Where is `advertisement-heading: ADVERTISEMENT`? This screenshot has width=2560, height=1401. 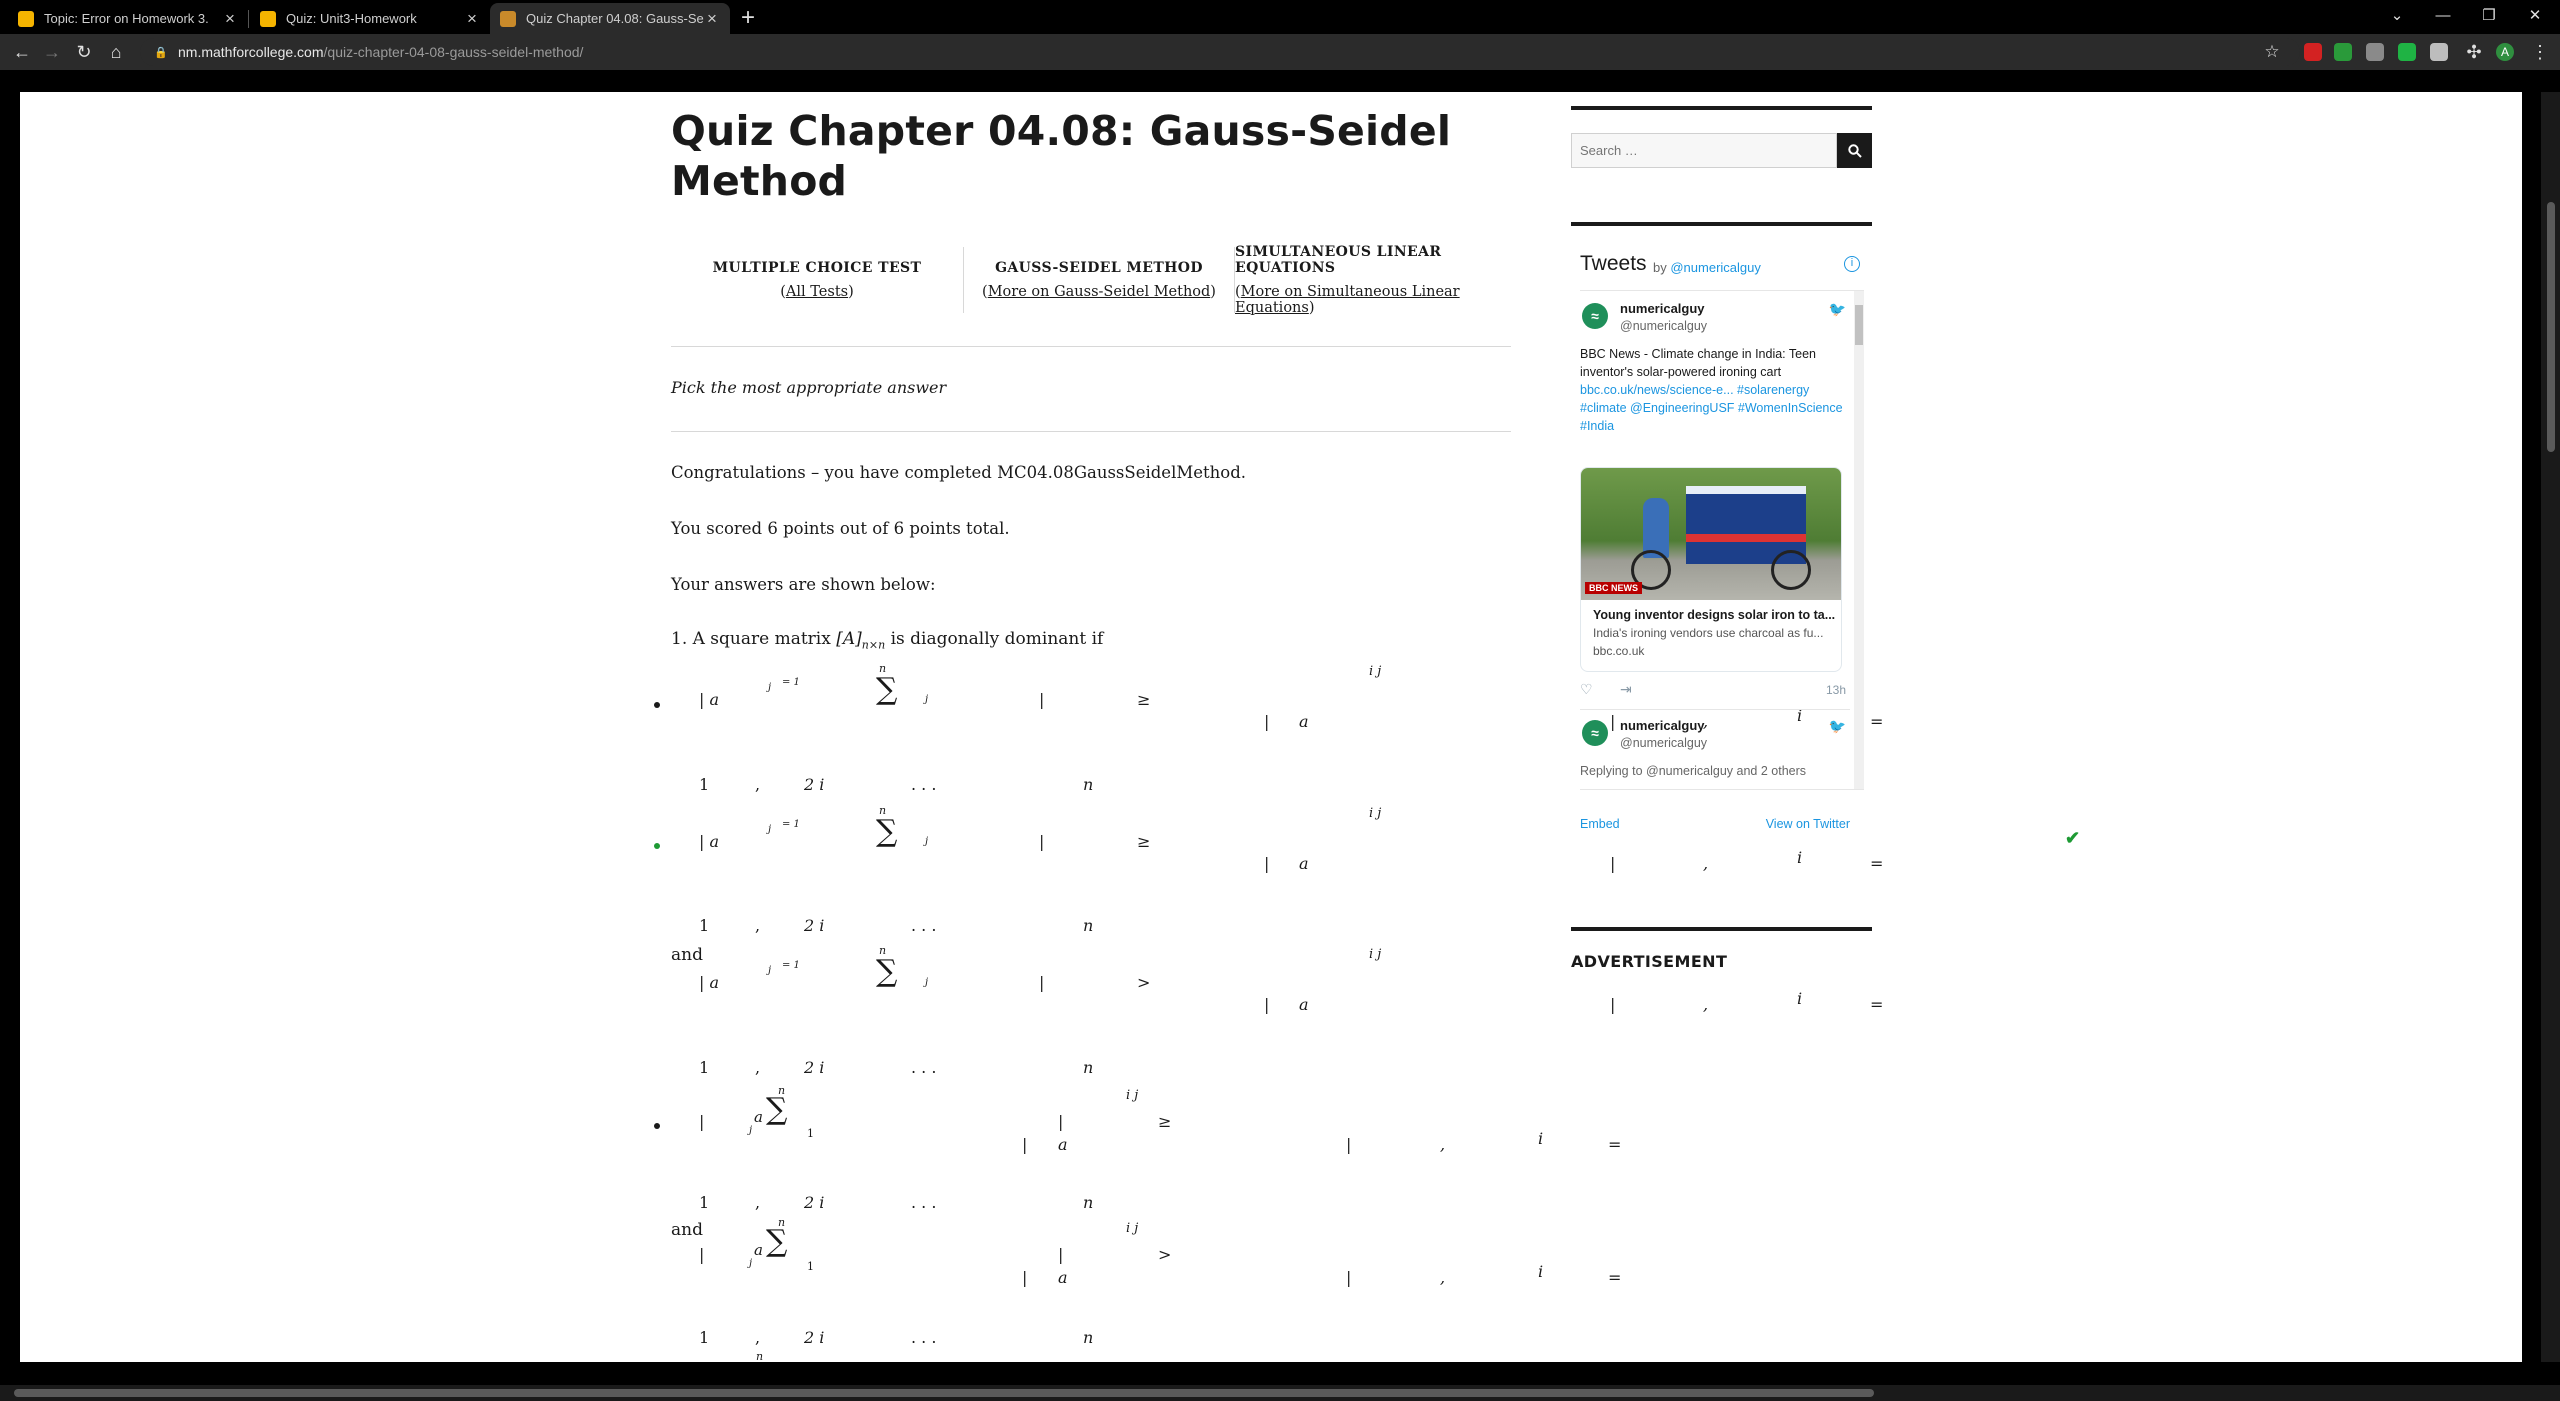
advertisement-heading: ADVERTISEMENT is located at coordinates (1649, 961).